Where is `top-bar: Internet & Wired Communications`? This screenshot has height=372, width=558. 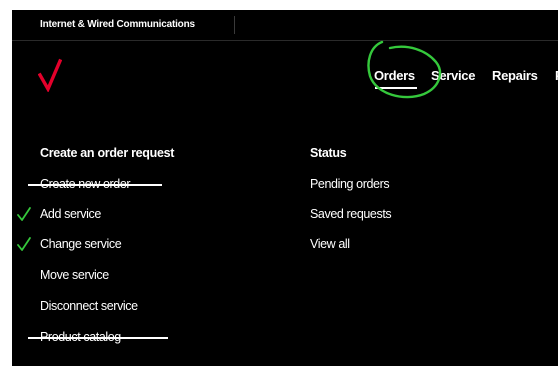 top-bar: Internet & Wired Communications is located at coordinates (285, 25).